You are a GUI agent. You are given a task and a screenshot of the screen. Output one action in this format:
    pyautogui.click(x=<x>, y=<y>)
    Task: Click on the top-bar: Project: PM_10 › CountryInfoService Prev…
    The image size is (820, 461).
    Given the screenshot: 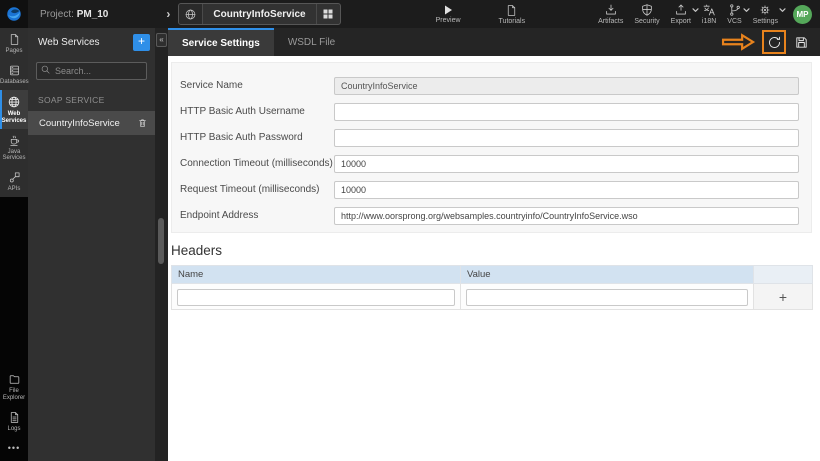 What is the action you would take?
    pyautogui.click(x=410, y=14)
    